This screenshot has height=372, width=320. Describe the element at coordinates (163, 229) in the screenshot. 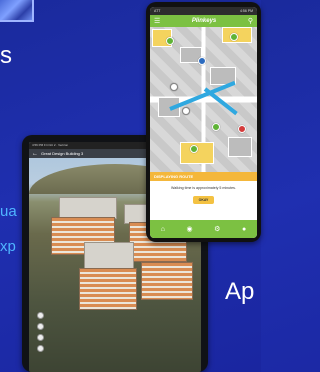

I see `home-icon: ⌂` at that location.